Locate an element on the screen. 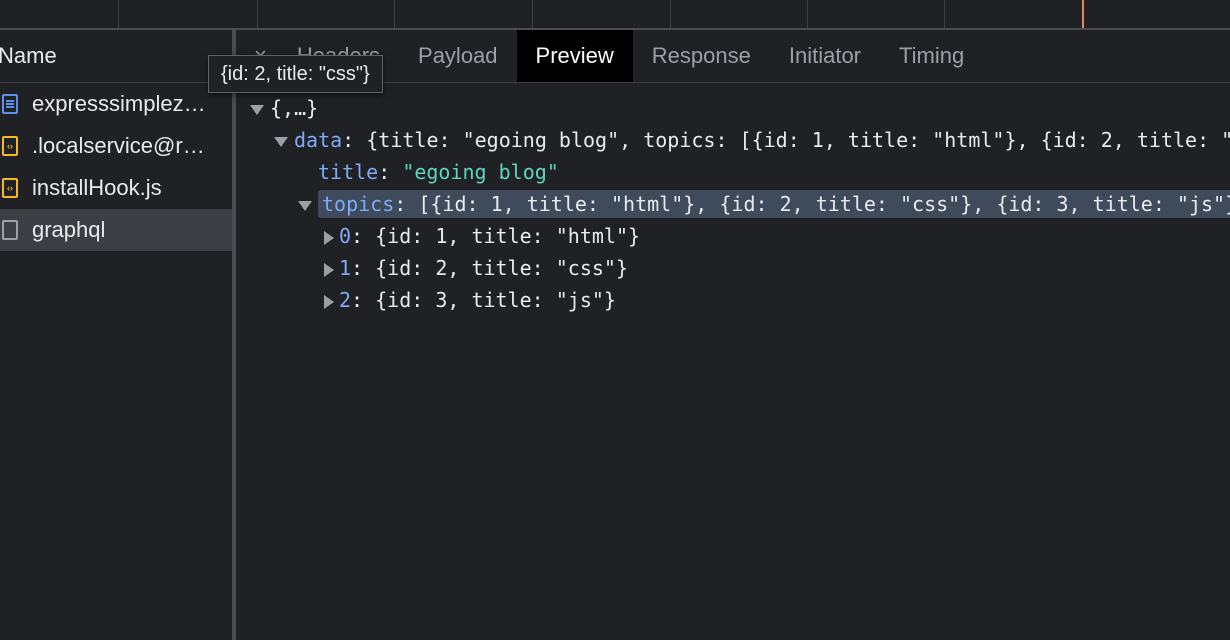 The height and width of the screenshot is (640, 1230). tree-root-row: {,…} is located at coordinates (733, 108).